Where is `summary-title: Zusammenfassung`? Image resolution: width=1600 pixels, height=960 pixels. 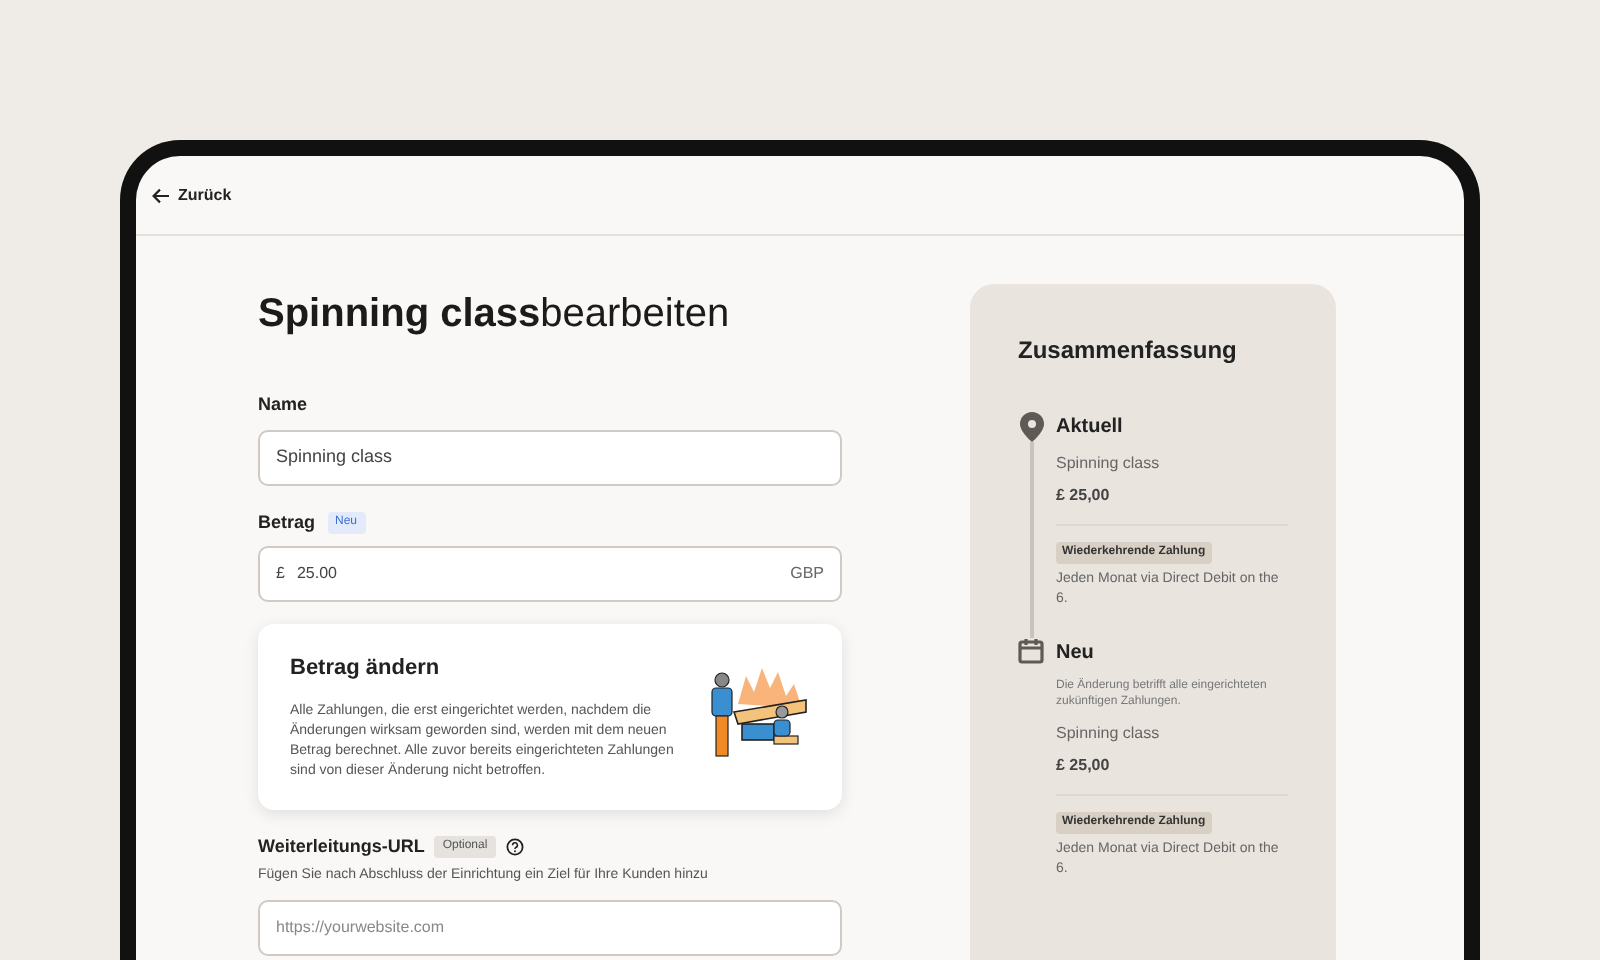
summary-title: Zusammenfassung is located at coordinates (1128, 351).